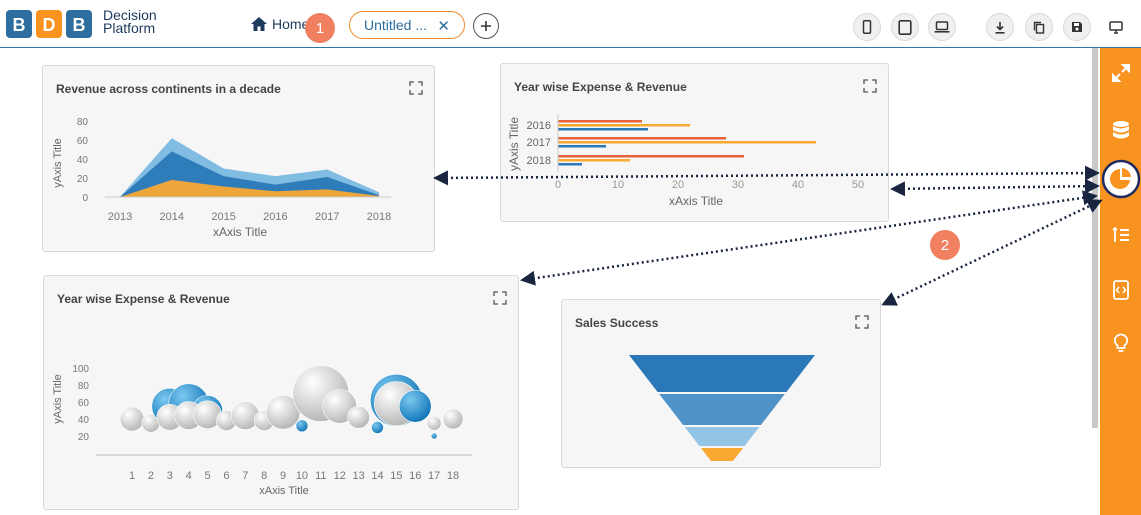  What do you see at coordinates (995, 187) in the screenshot?
I see `arrow-to-hbar-chart` at bounding box center [995, 187].